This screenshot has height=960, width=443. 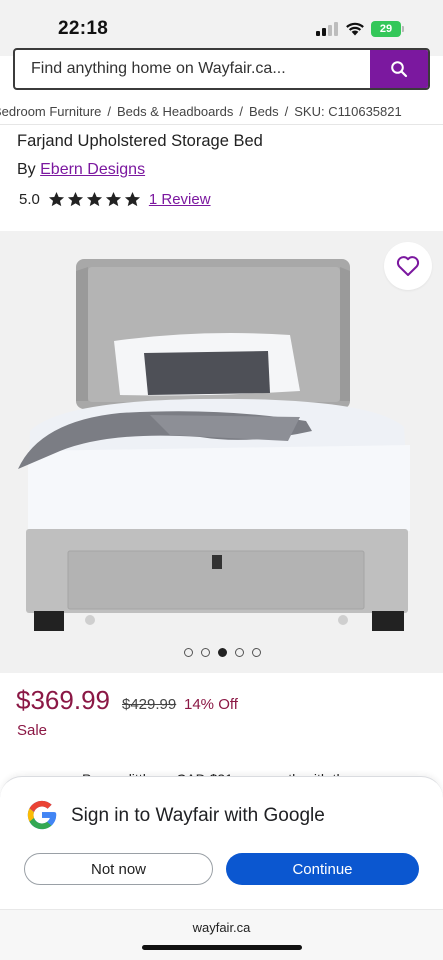 What do you see at coordinates (50, 111) in the screenshot?
I see `breadcrumb-item-bedroom-furniture: Bedroom Furniture` at bounding box center [50, 111].